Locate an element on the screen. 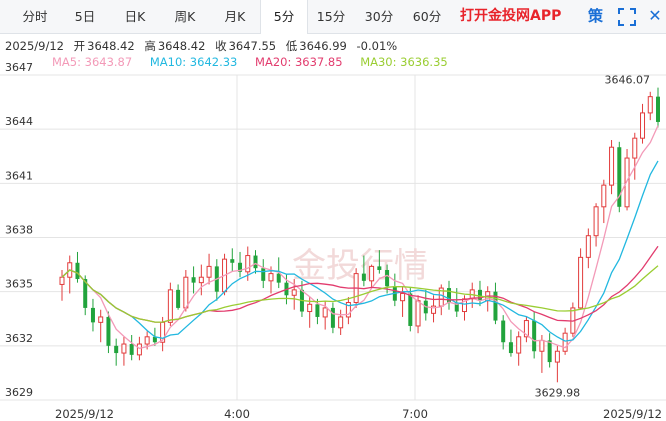 The width and height of the screenshot is (666, 421). y-tick-label: 3635 is located at coordinates (19, 284).